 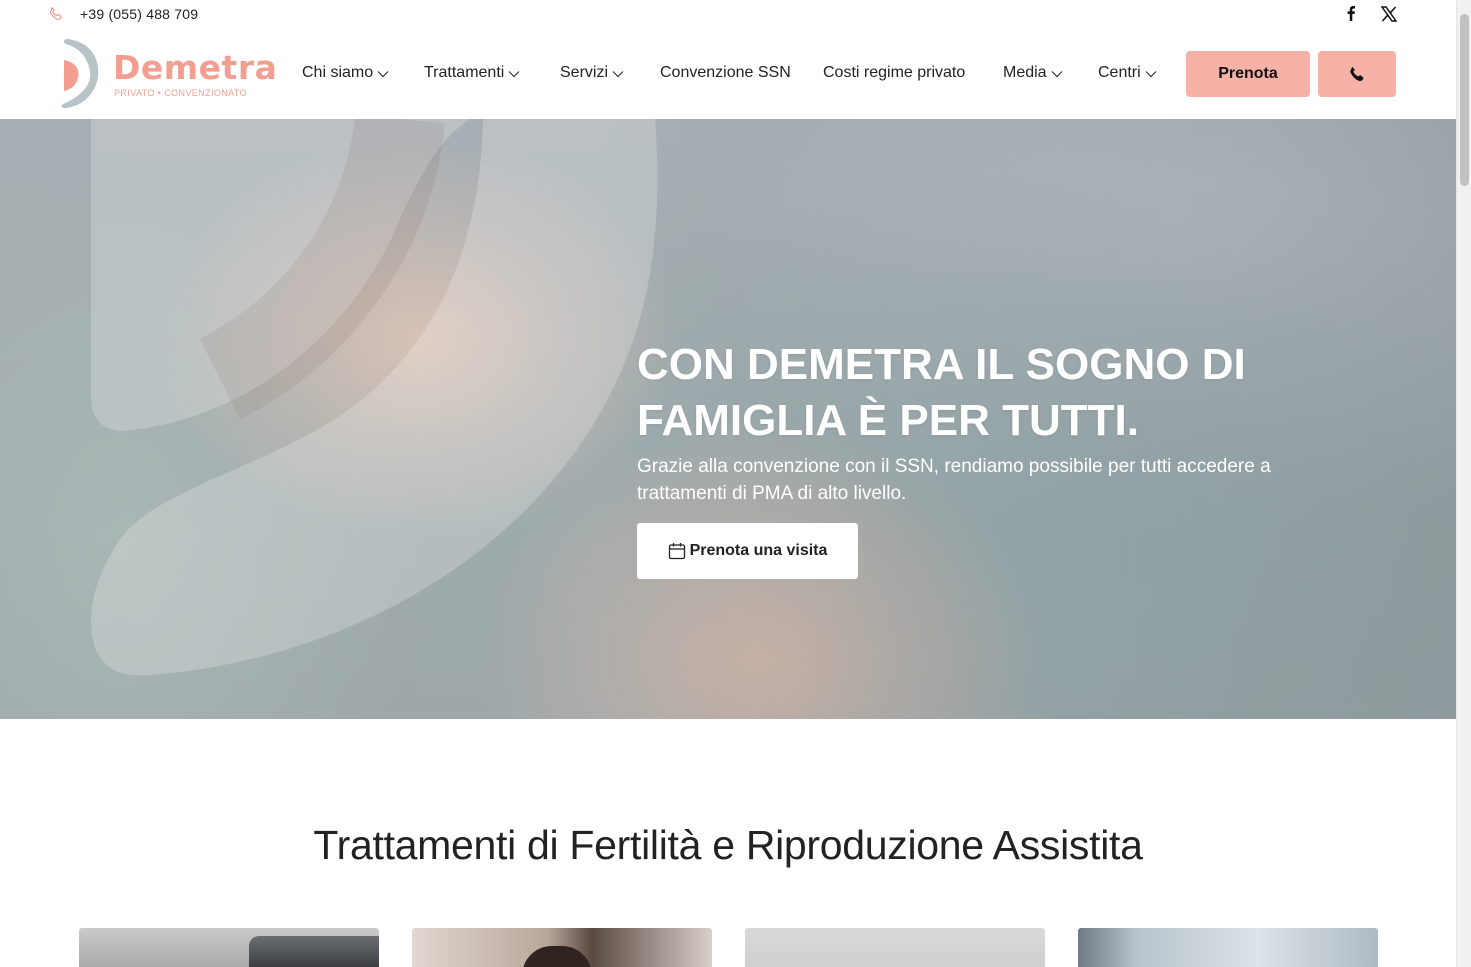 I want to click on nav-label: Convenzione SSN, so click(x=725, y=72).